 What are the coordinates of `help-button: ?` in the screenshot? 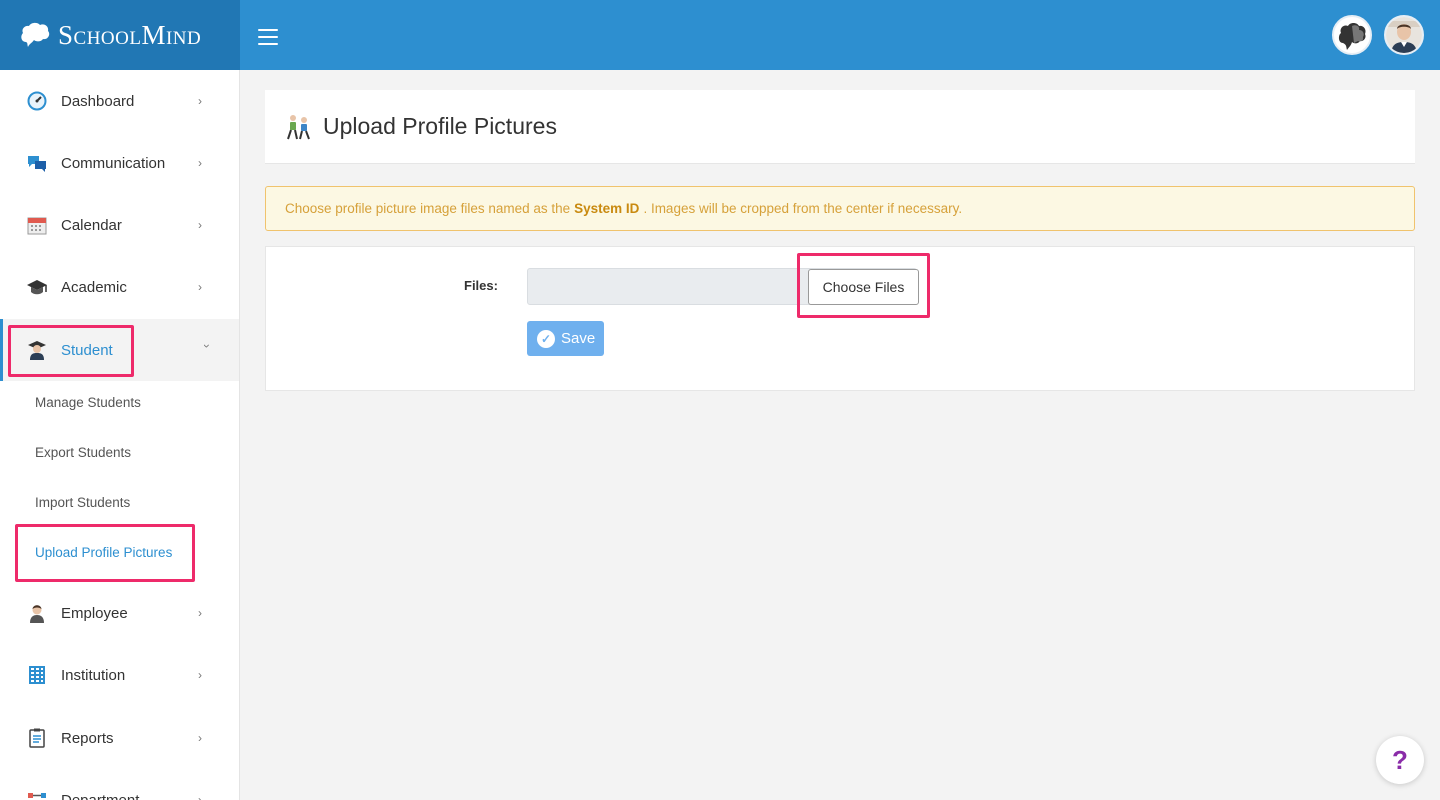 It's located at (1400, 760).